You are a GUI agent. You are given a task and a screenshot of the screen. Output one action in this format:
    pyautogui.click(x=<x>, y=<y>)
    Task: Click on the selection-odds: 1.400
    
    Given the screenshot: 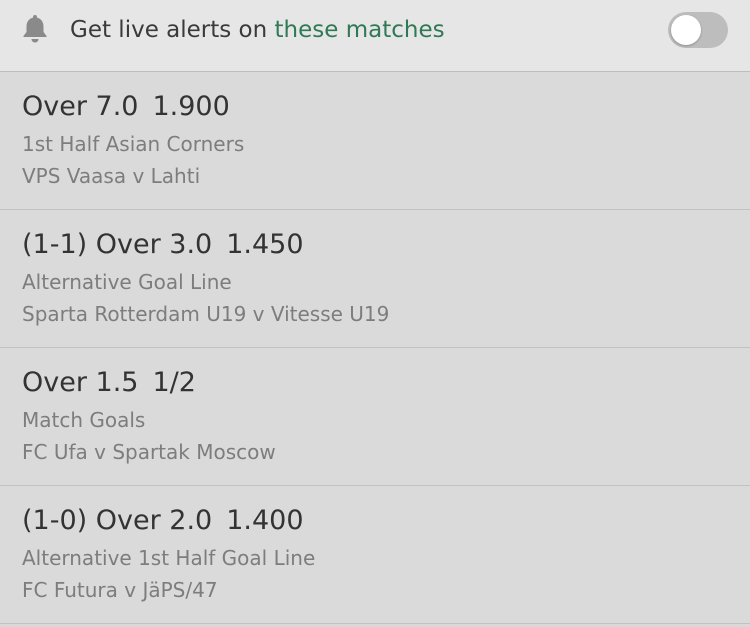 What is the action you would take?
    pyautogui.click(x=265, y=520)
    